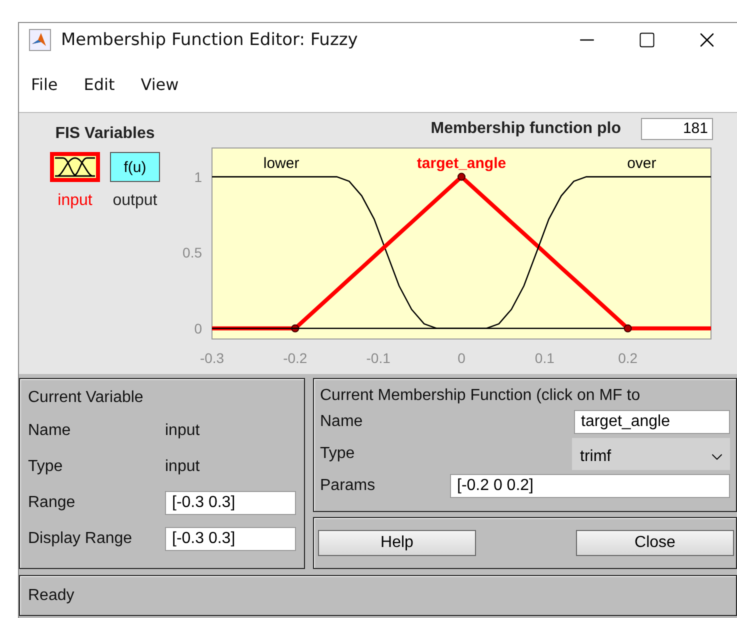  I want to click on axis-tick-label: -0.1, so click(378, 358).